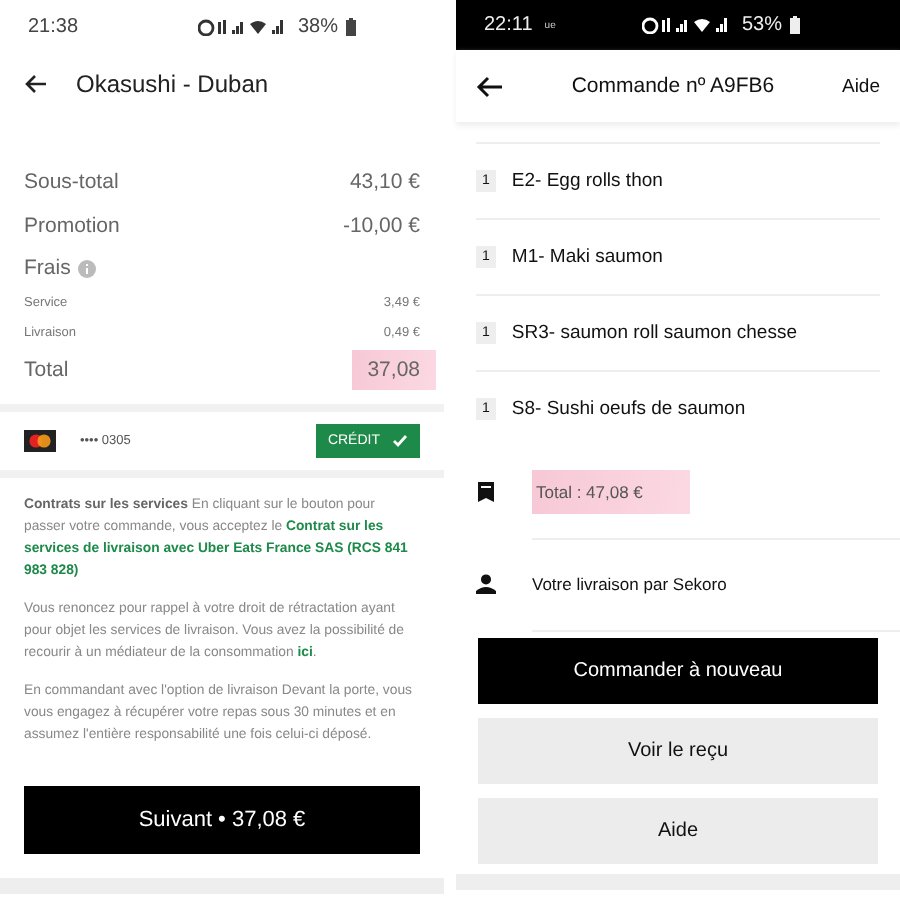 The width and height of the screenshot is (900, 900). What do you see at coordinates (628, 409) in the screenshot?
I see `item-name: S8- Sushi oeufs de saumon` at bounding box center [628, 409].